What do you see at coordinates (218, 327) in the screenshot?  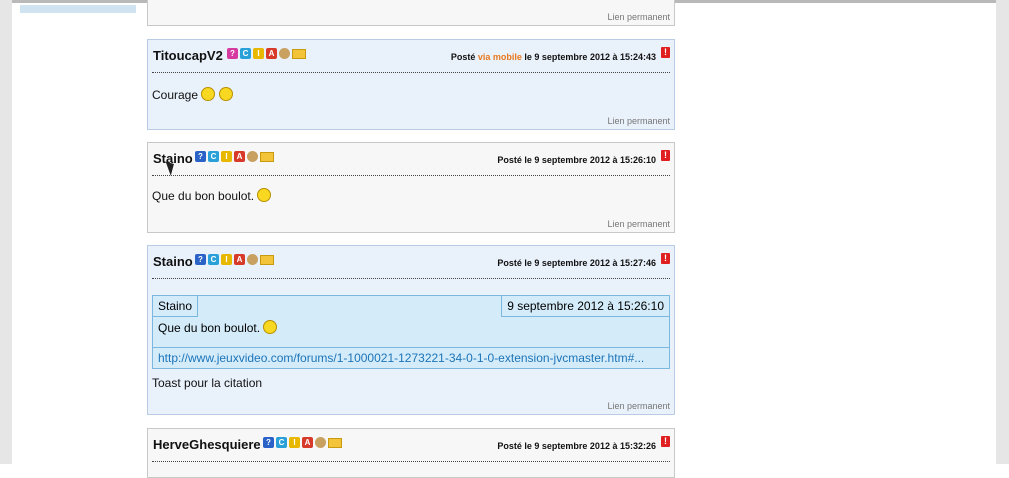 I see `quote-text: Que du bon boulot.` at bounding box center [218, 327].